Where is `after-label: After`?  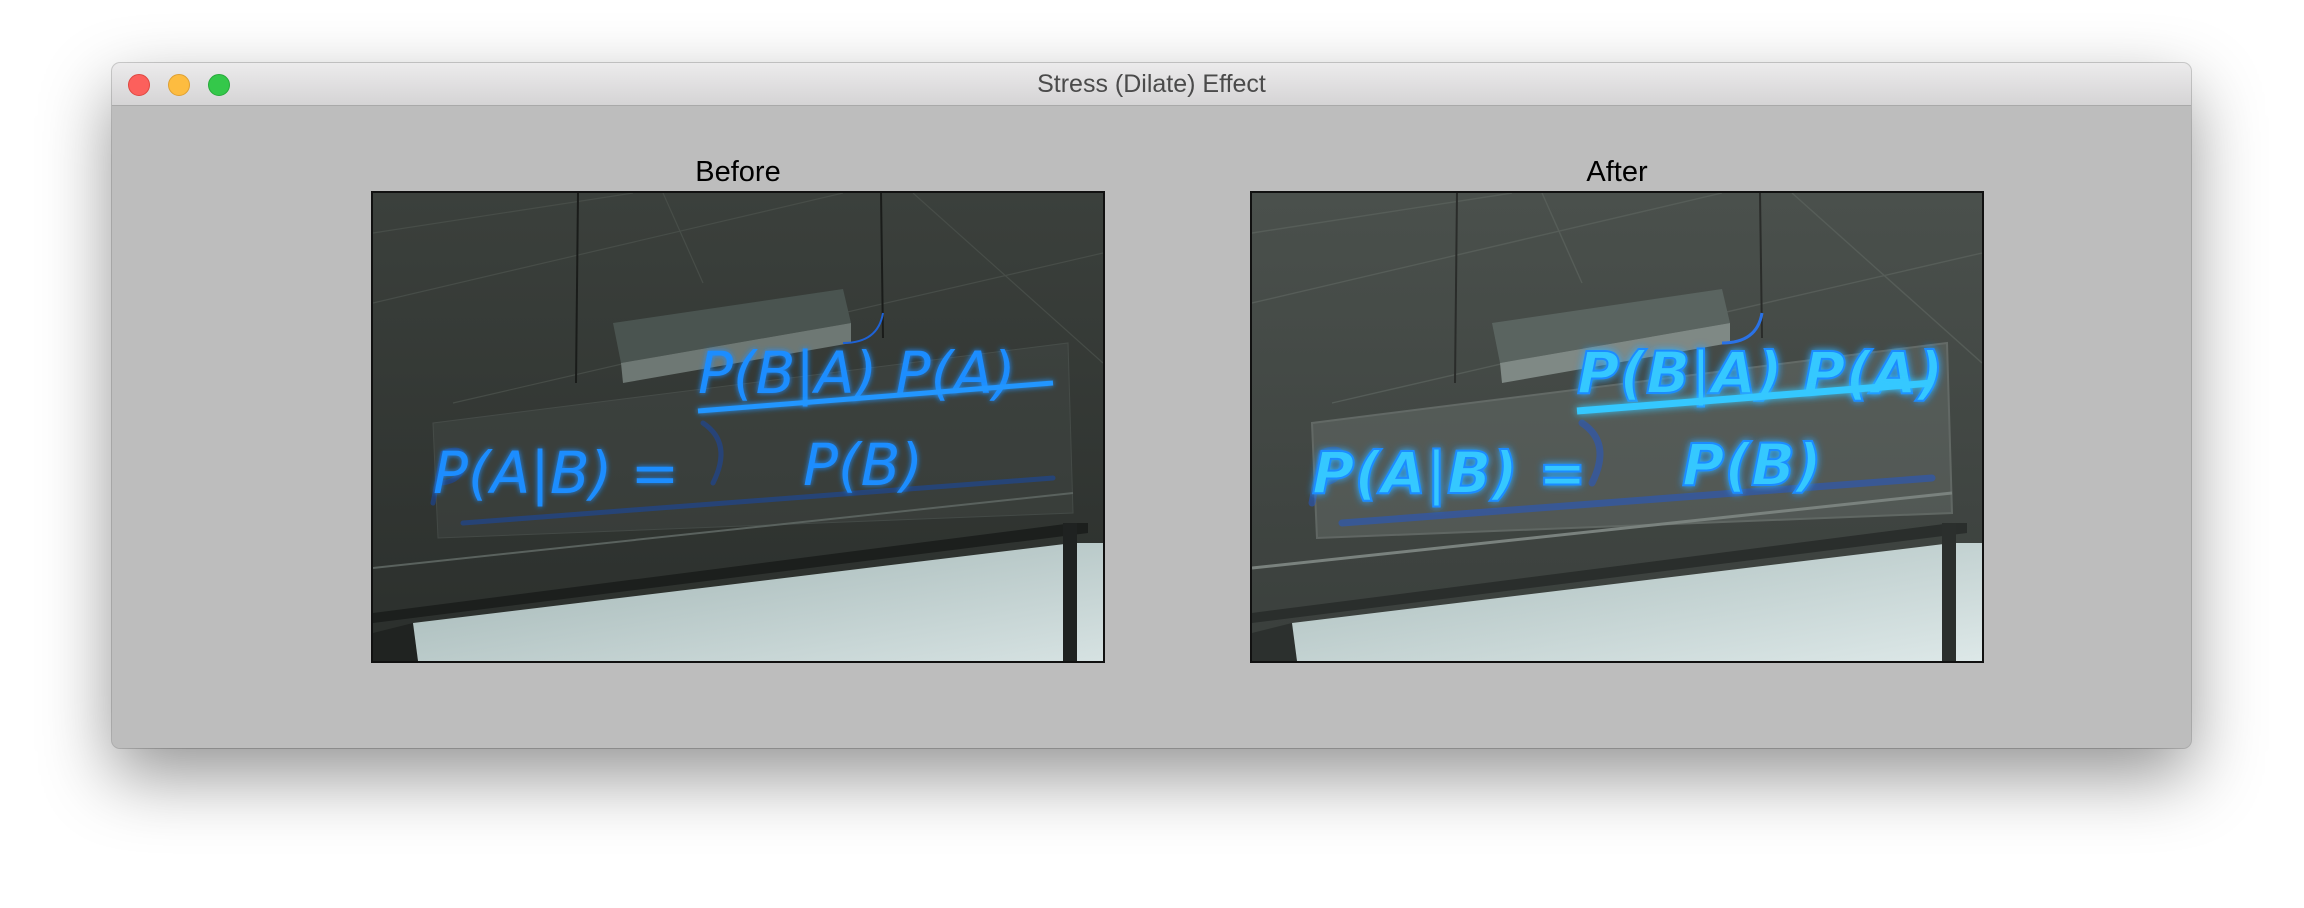
after-label: After is located at coordinates (1617, 172).